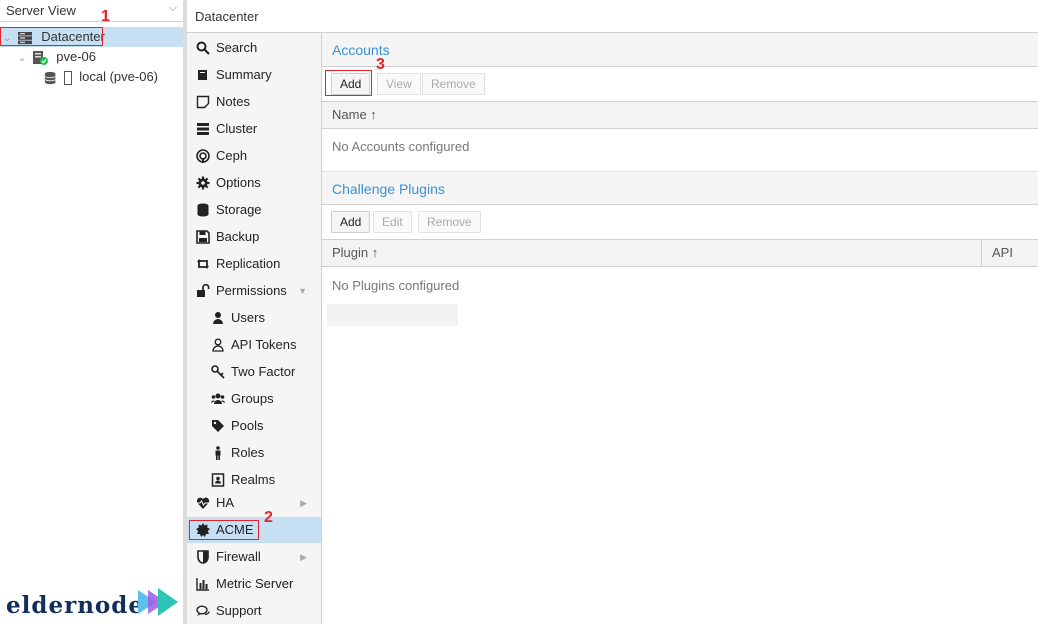 This screenshot has height=624, width=1038. What do you see at coordinates (91, 11) in the screenshot?
I see `view-selector: Server View ⌵` at bounding box center [91, 11].